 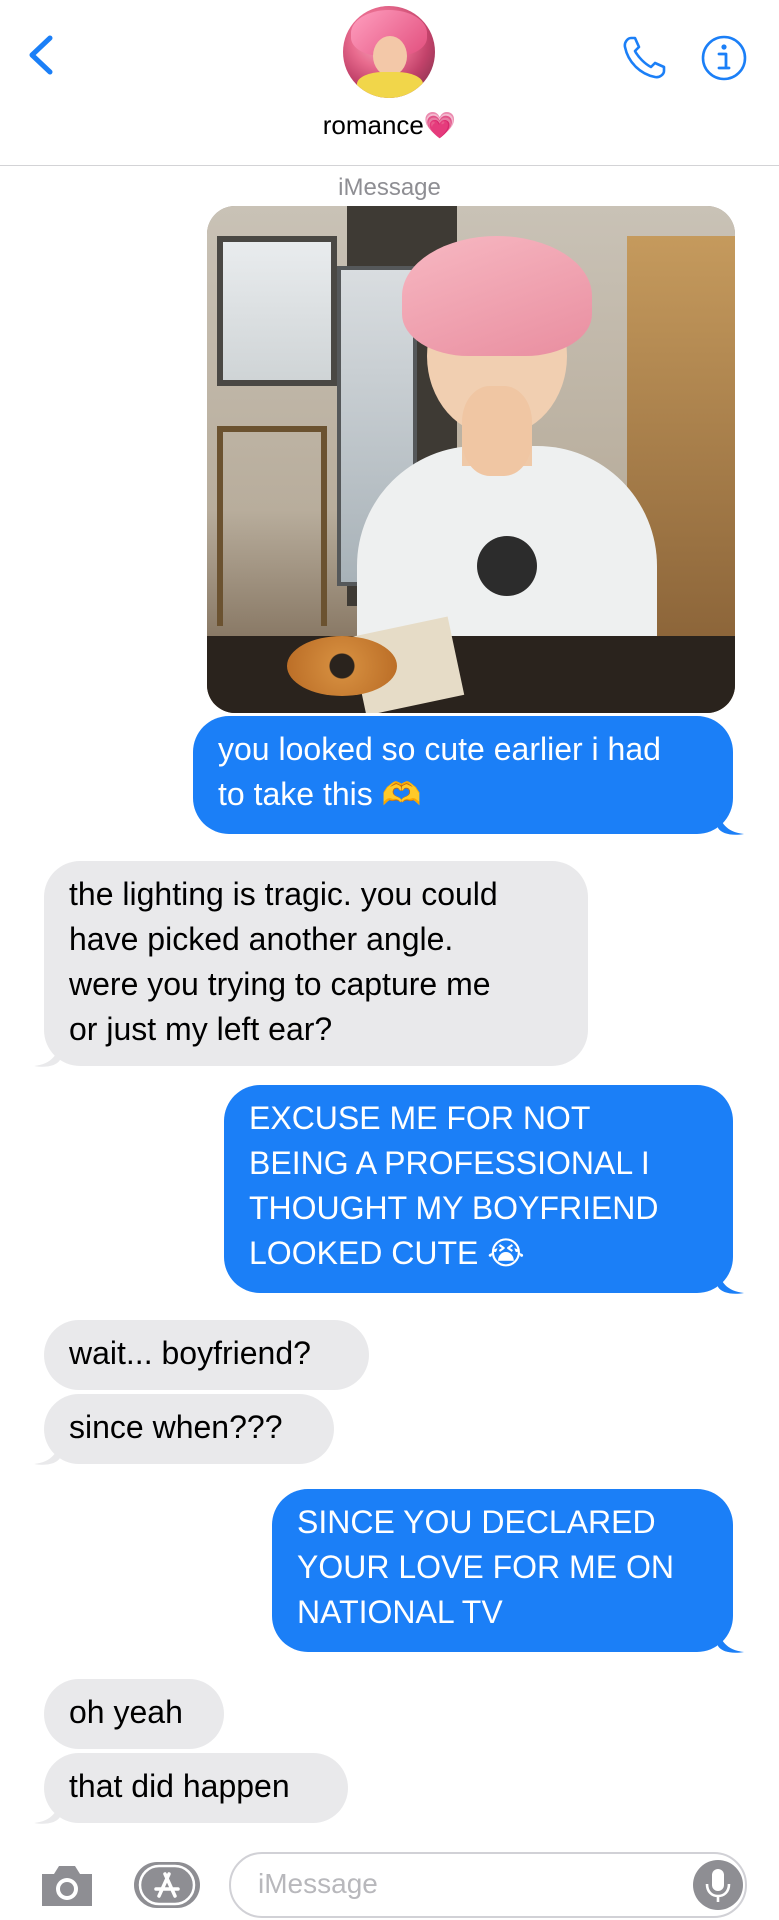 I want to click on received-message-bubble: since when???, so click(x=189, y=1429).